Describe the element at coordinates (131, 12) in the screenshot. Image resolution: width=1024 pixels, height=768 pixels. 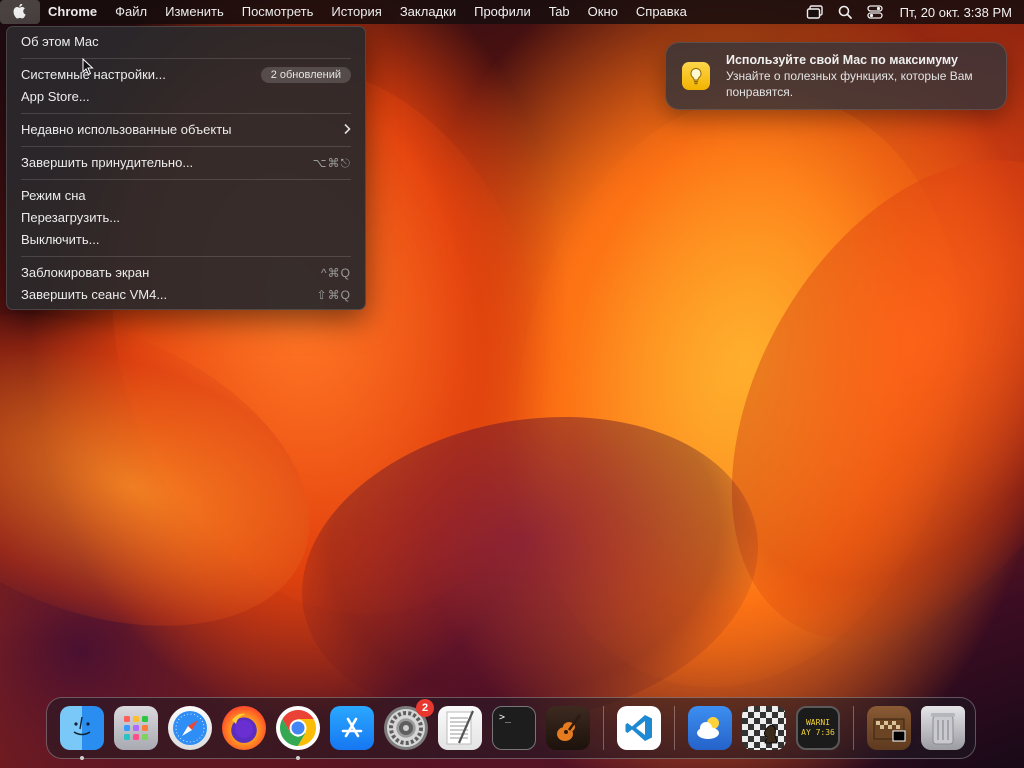
I see `menu-file: Файл` at that location.